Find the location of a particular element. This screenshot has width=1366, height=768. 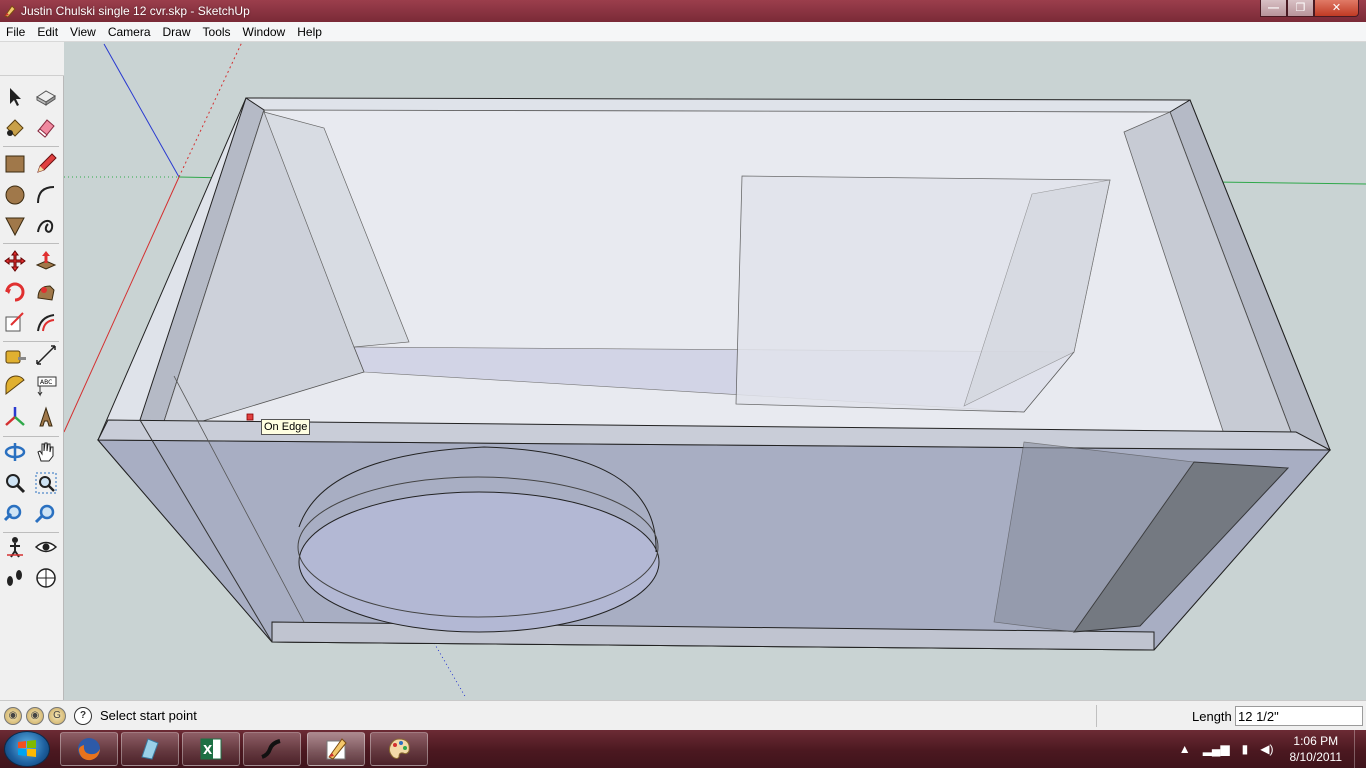

show-hidden-icons-icon: ▲ is located at coordinates (1185, 749).